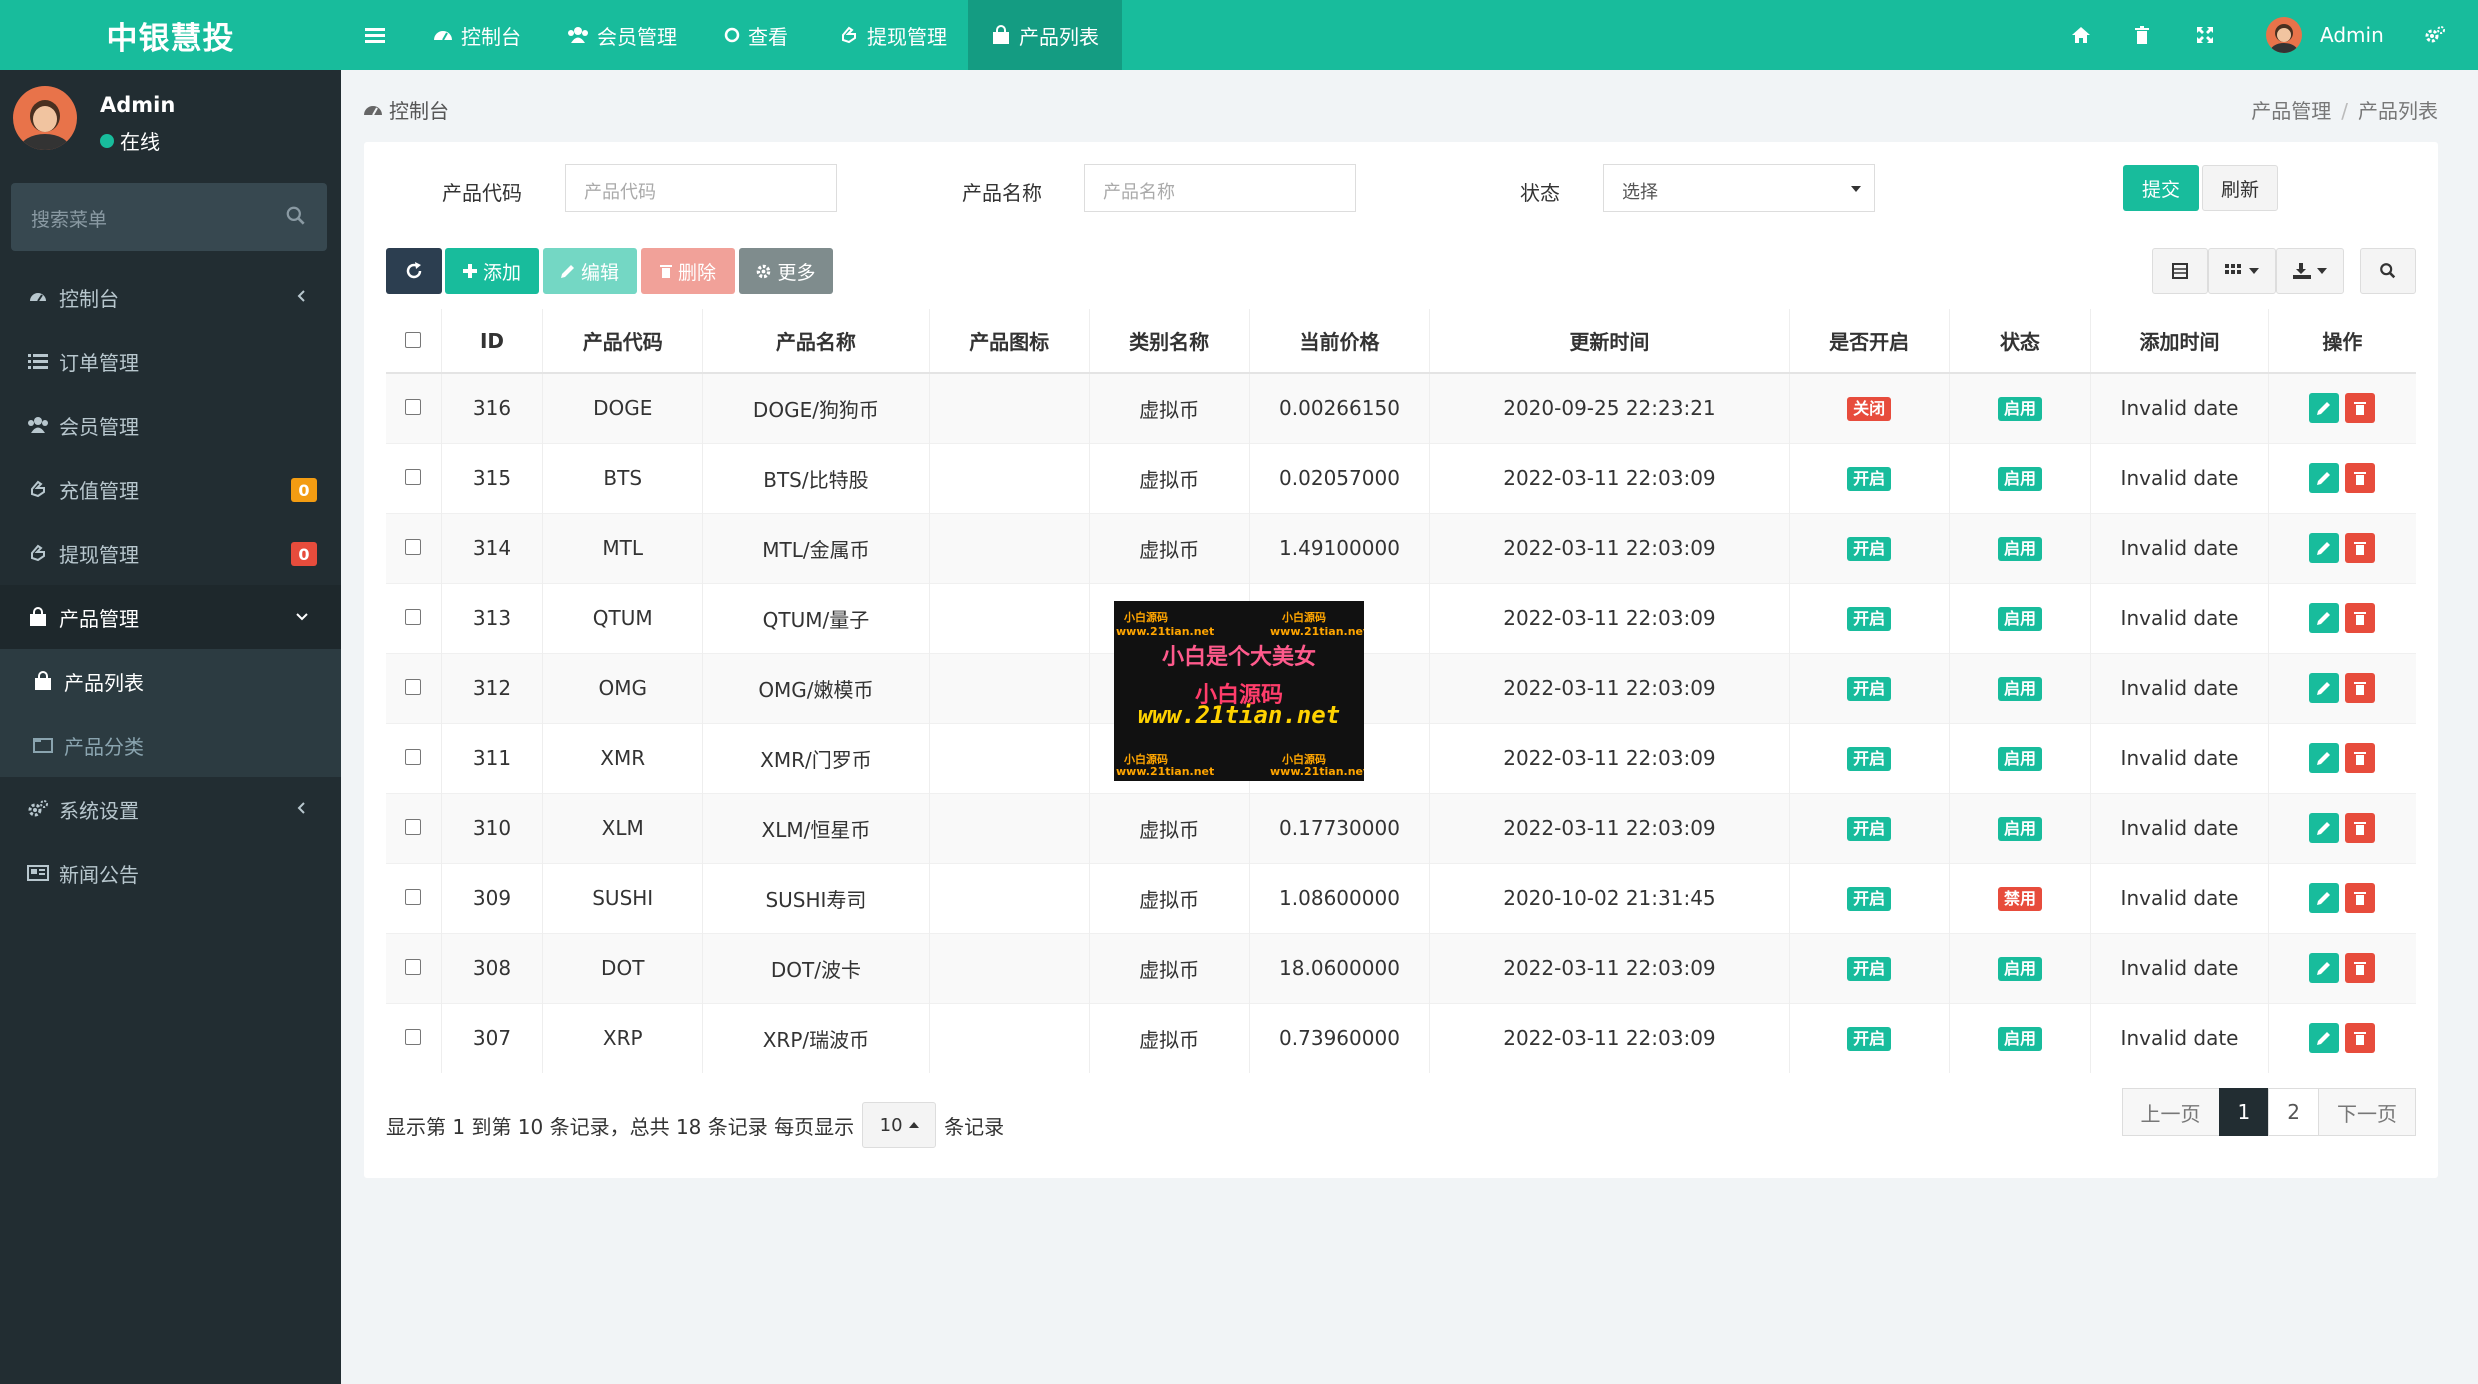 Image resolution: width=2478 pixels, height=1384 pixels. I want to click on submit-button: 提交, so click(2161, 188).